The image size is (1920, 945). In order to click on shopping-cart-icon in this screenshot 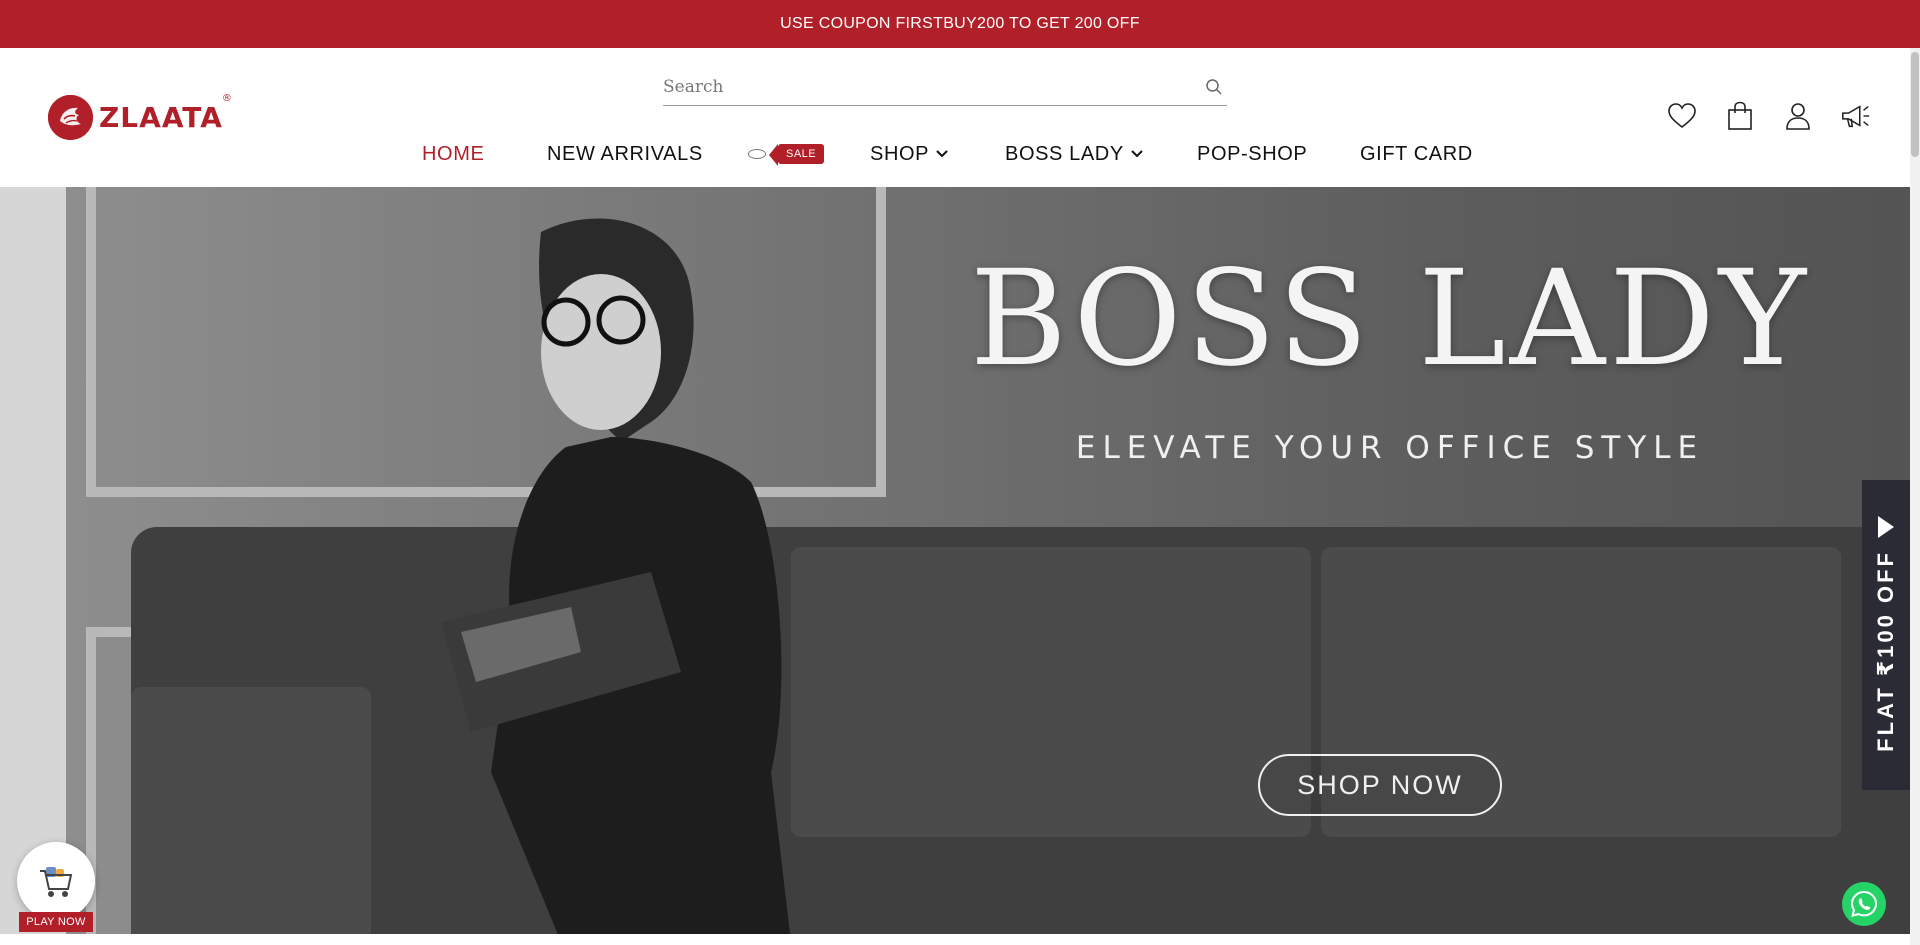, I will do `click(56, 882)`.